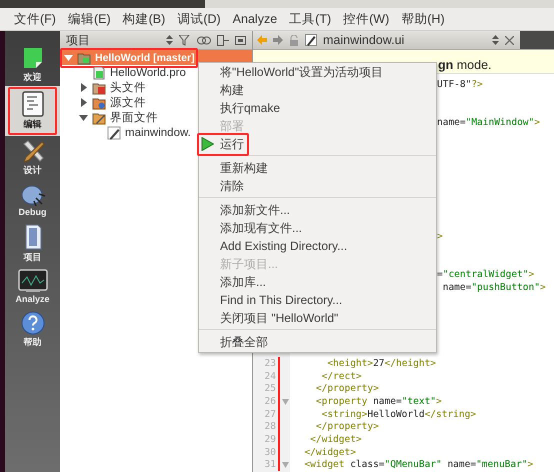 The width and height of the screenshot is (554, 472). I want to click on line-number: 28, so click(266, 427).